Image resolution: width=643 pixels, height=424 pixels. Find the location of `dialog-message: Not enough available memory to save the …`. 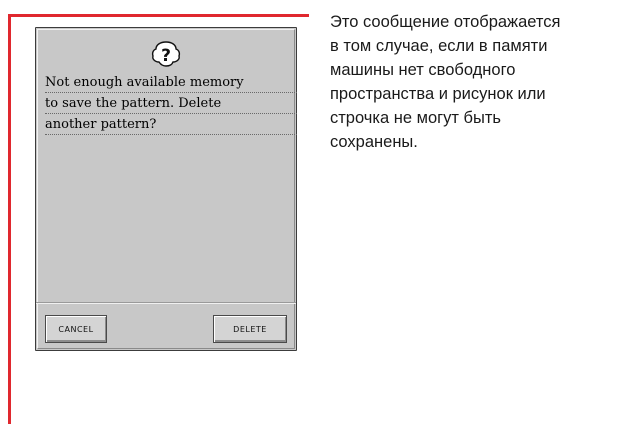

dialog-message: Not enough available memory to save the … is located at coordinates (171, 103).